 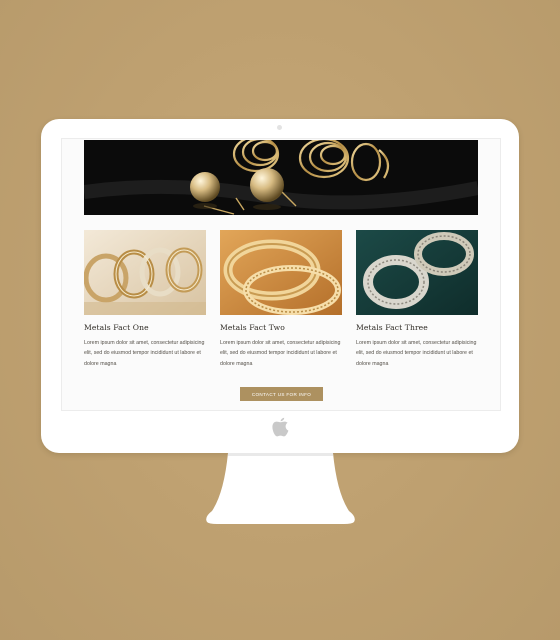 I want to click on gold-rings-image, so click(x=145, y=272).